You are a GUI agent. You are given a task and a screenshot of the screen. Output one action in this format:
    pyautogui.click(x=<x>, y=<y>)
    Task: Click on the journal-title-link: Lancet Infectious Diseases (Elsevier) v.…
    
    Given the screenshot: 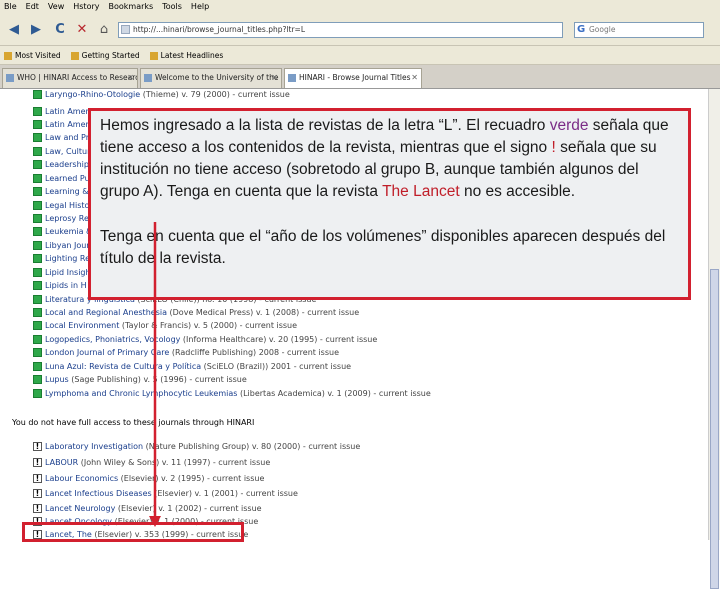 What is the action you would take?
    pyautogui.click(x=171, y=493)
    